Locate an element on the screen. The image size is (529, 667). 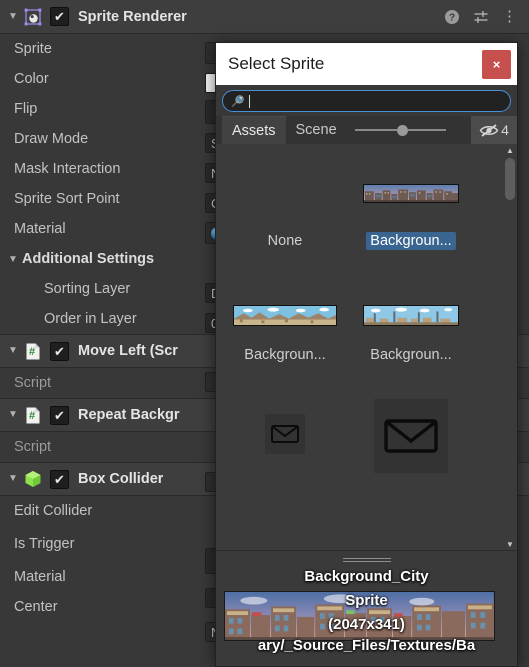
close-icon: × is located at coordinates (496, 64).